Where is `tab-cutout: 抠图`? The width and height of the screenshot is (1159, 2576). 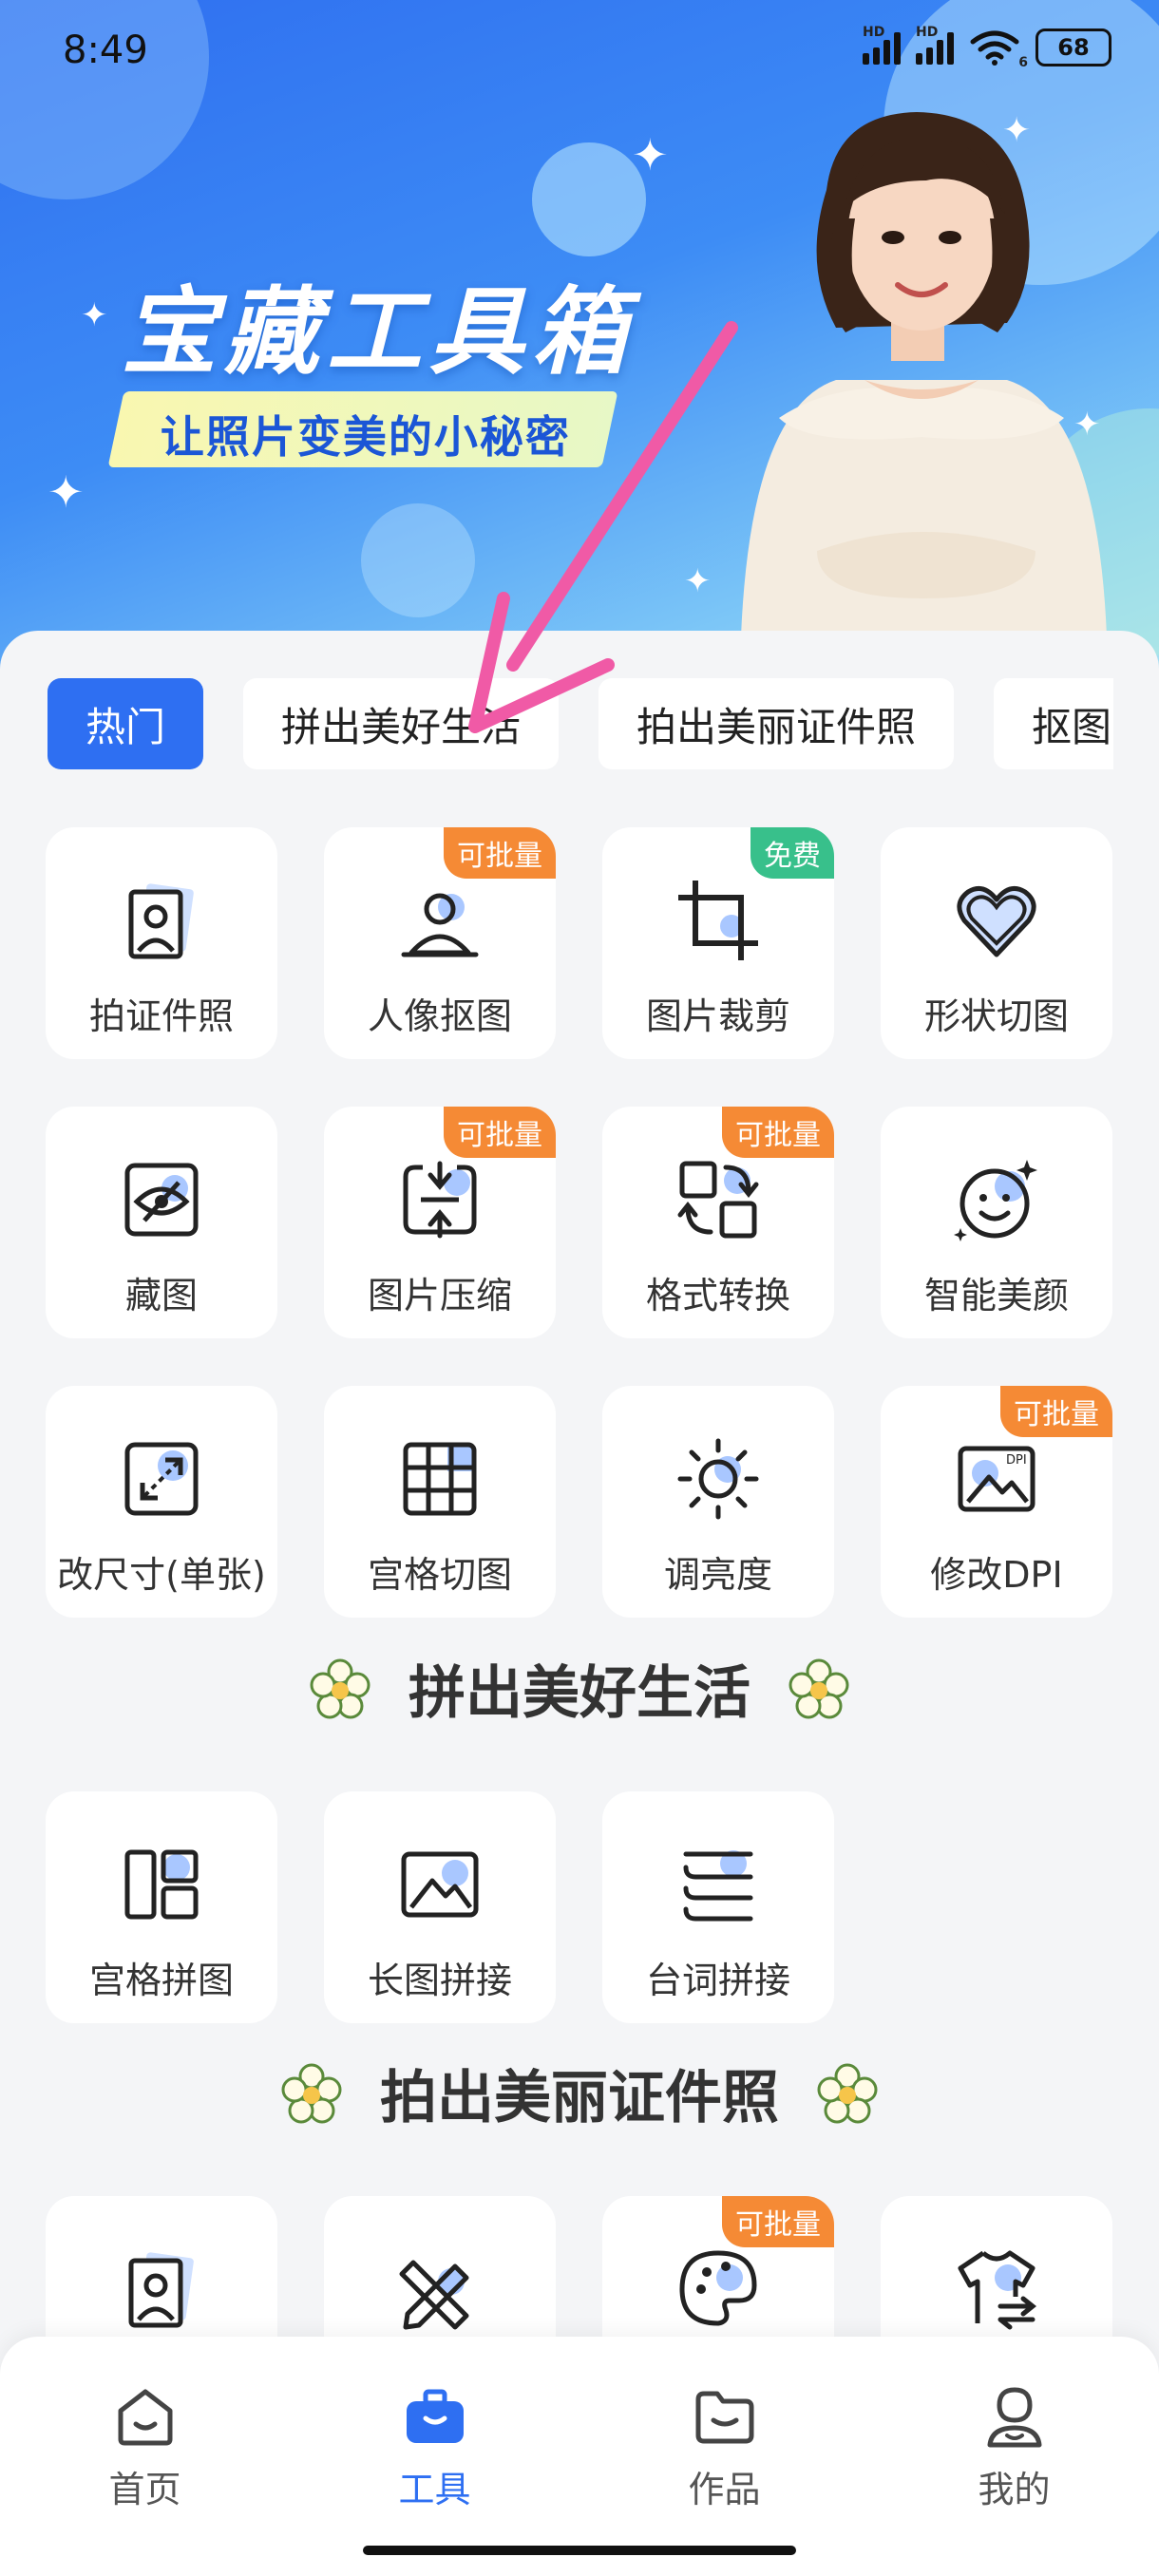 tab-cutout: 抠图 is located at coordinates (1053, 723).